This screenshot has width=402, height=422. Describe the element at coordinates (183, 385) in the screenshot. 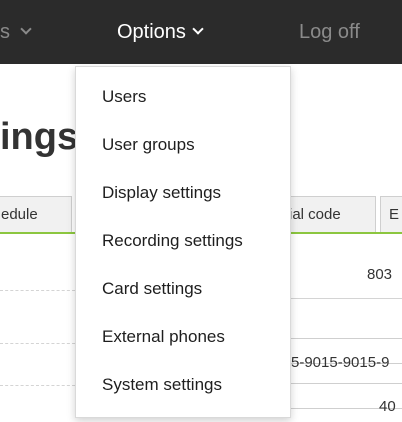

I see `menu-item-system-settings: System settings` at that location.